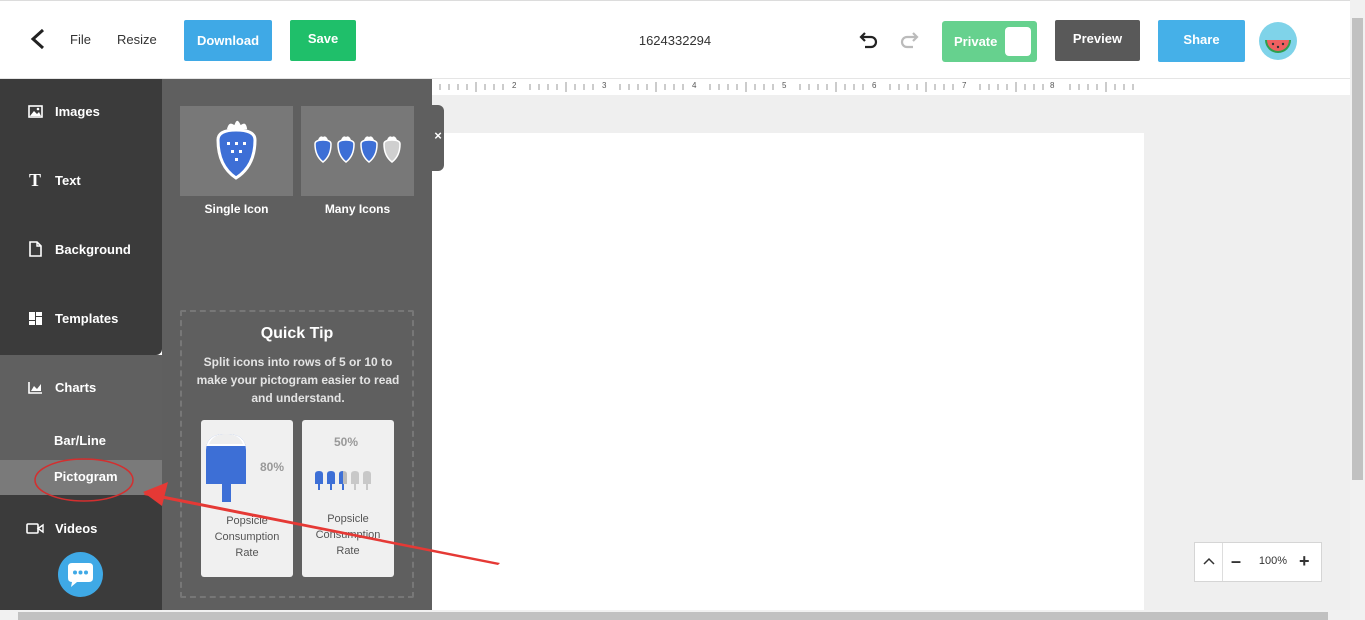  I want to click on horizontal-scroll-thumb, so click(673, 616).